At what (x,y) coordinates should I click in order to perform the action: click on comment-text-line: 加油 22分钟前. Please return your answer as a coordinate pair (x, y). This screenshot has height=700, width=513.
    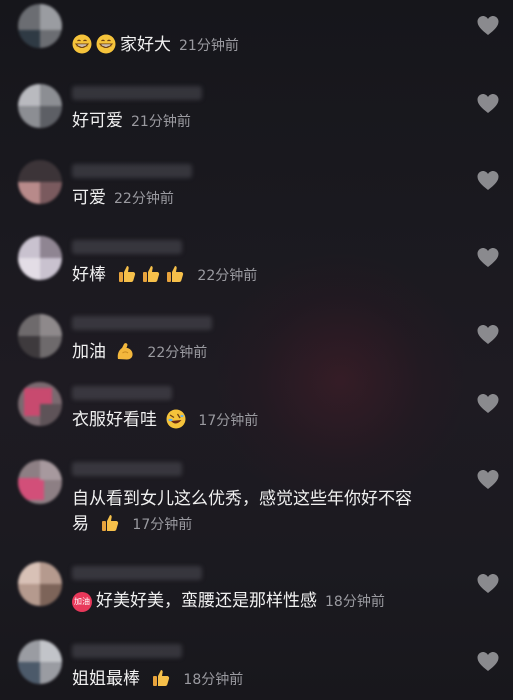
    Looking at the image, I should click on (139, 352).